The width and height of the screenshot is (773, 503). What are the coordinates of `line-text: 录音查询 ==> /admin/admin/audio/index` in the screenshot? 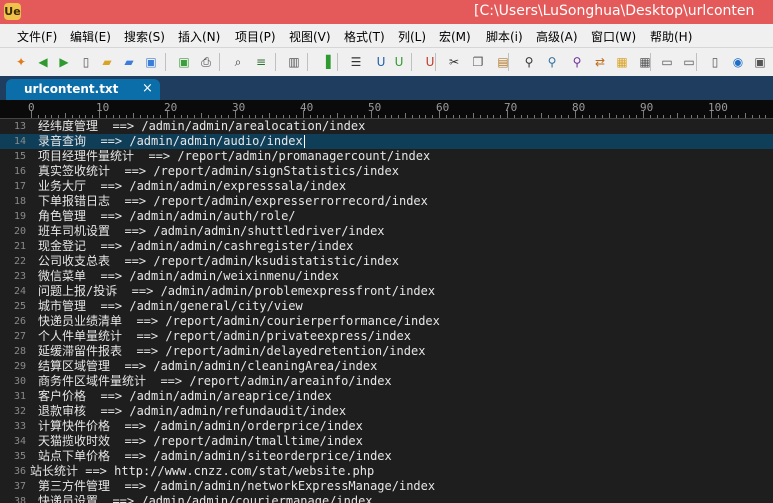 It's located at (170, 141).